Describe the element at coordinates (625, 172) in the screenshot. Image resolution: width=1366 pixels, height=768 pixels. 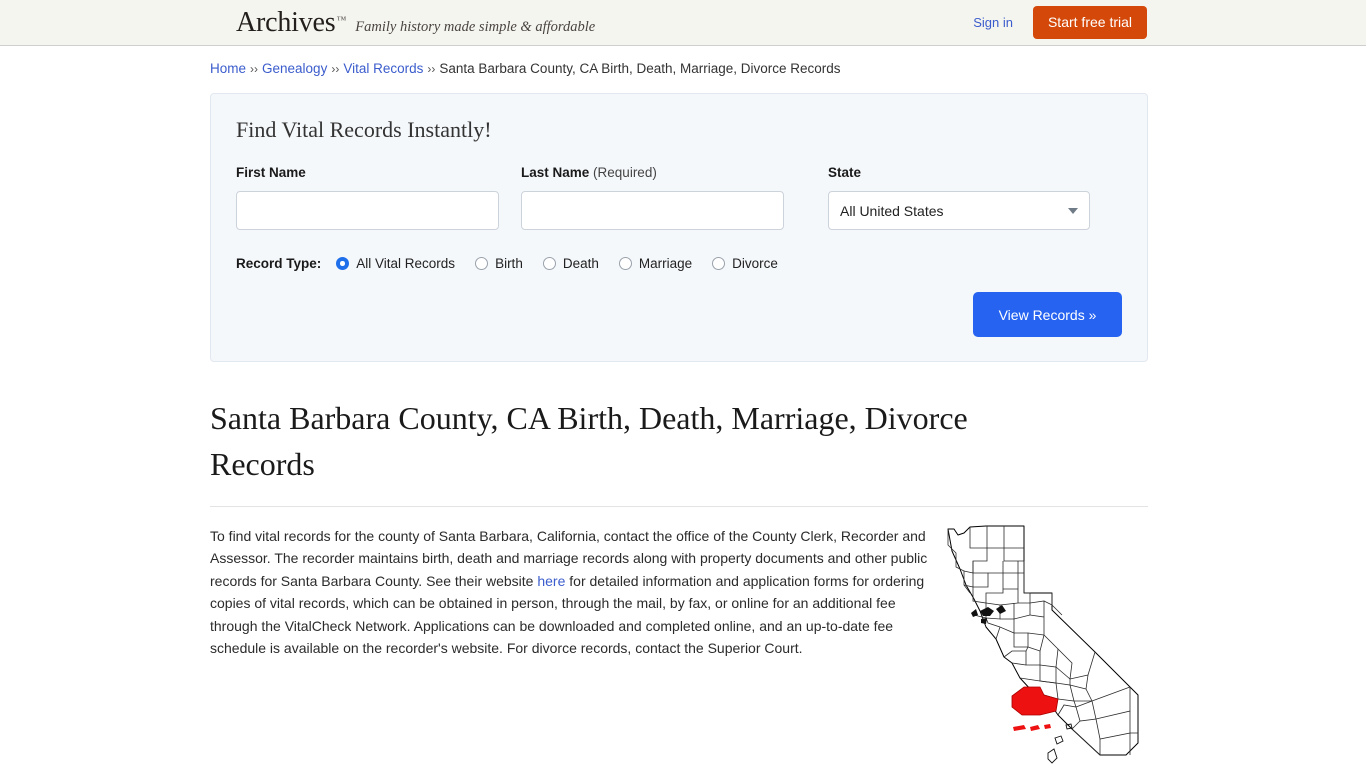
I see `last-name-required-note: (Required)` at that location.